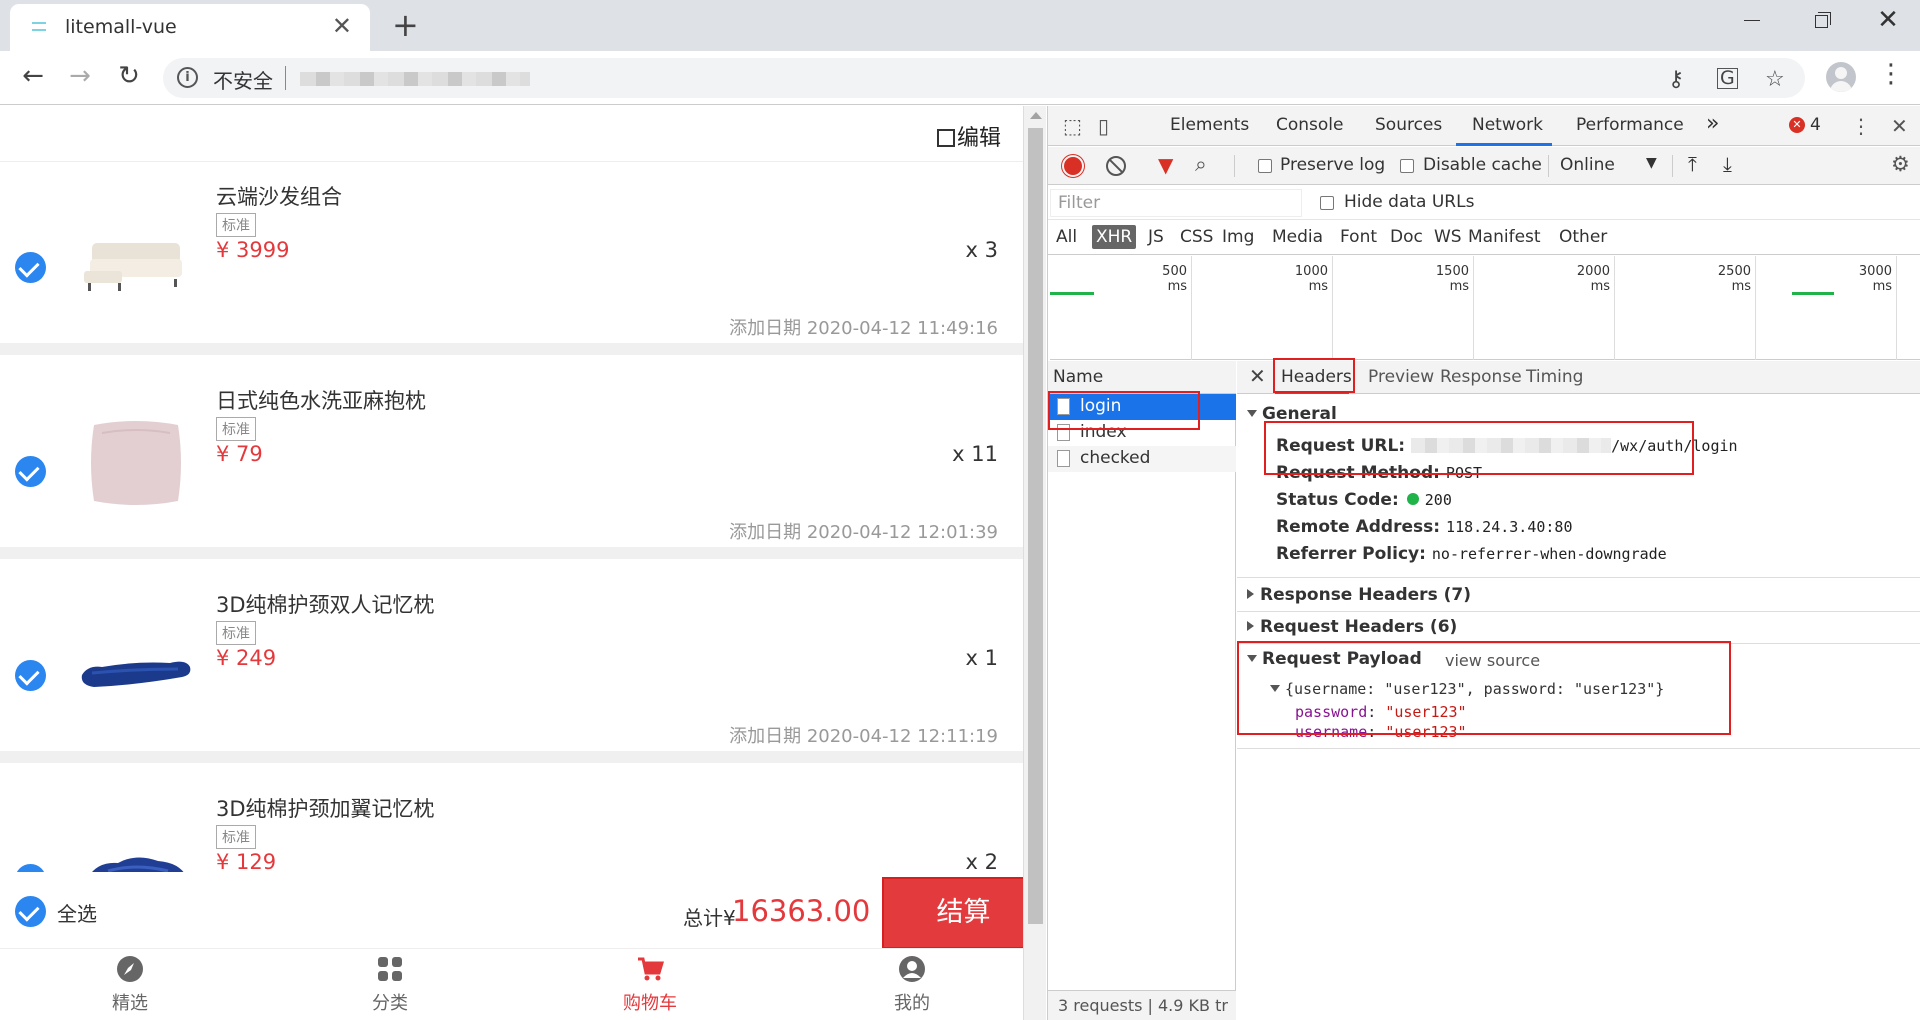 The image size is (1920, 1020). I want to click on browser-toolbar: ← → ↻ i 不安全 ⚷ G ☆ ⋮, so click(960, 78).